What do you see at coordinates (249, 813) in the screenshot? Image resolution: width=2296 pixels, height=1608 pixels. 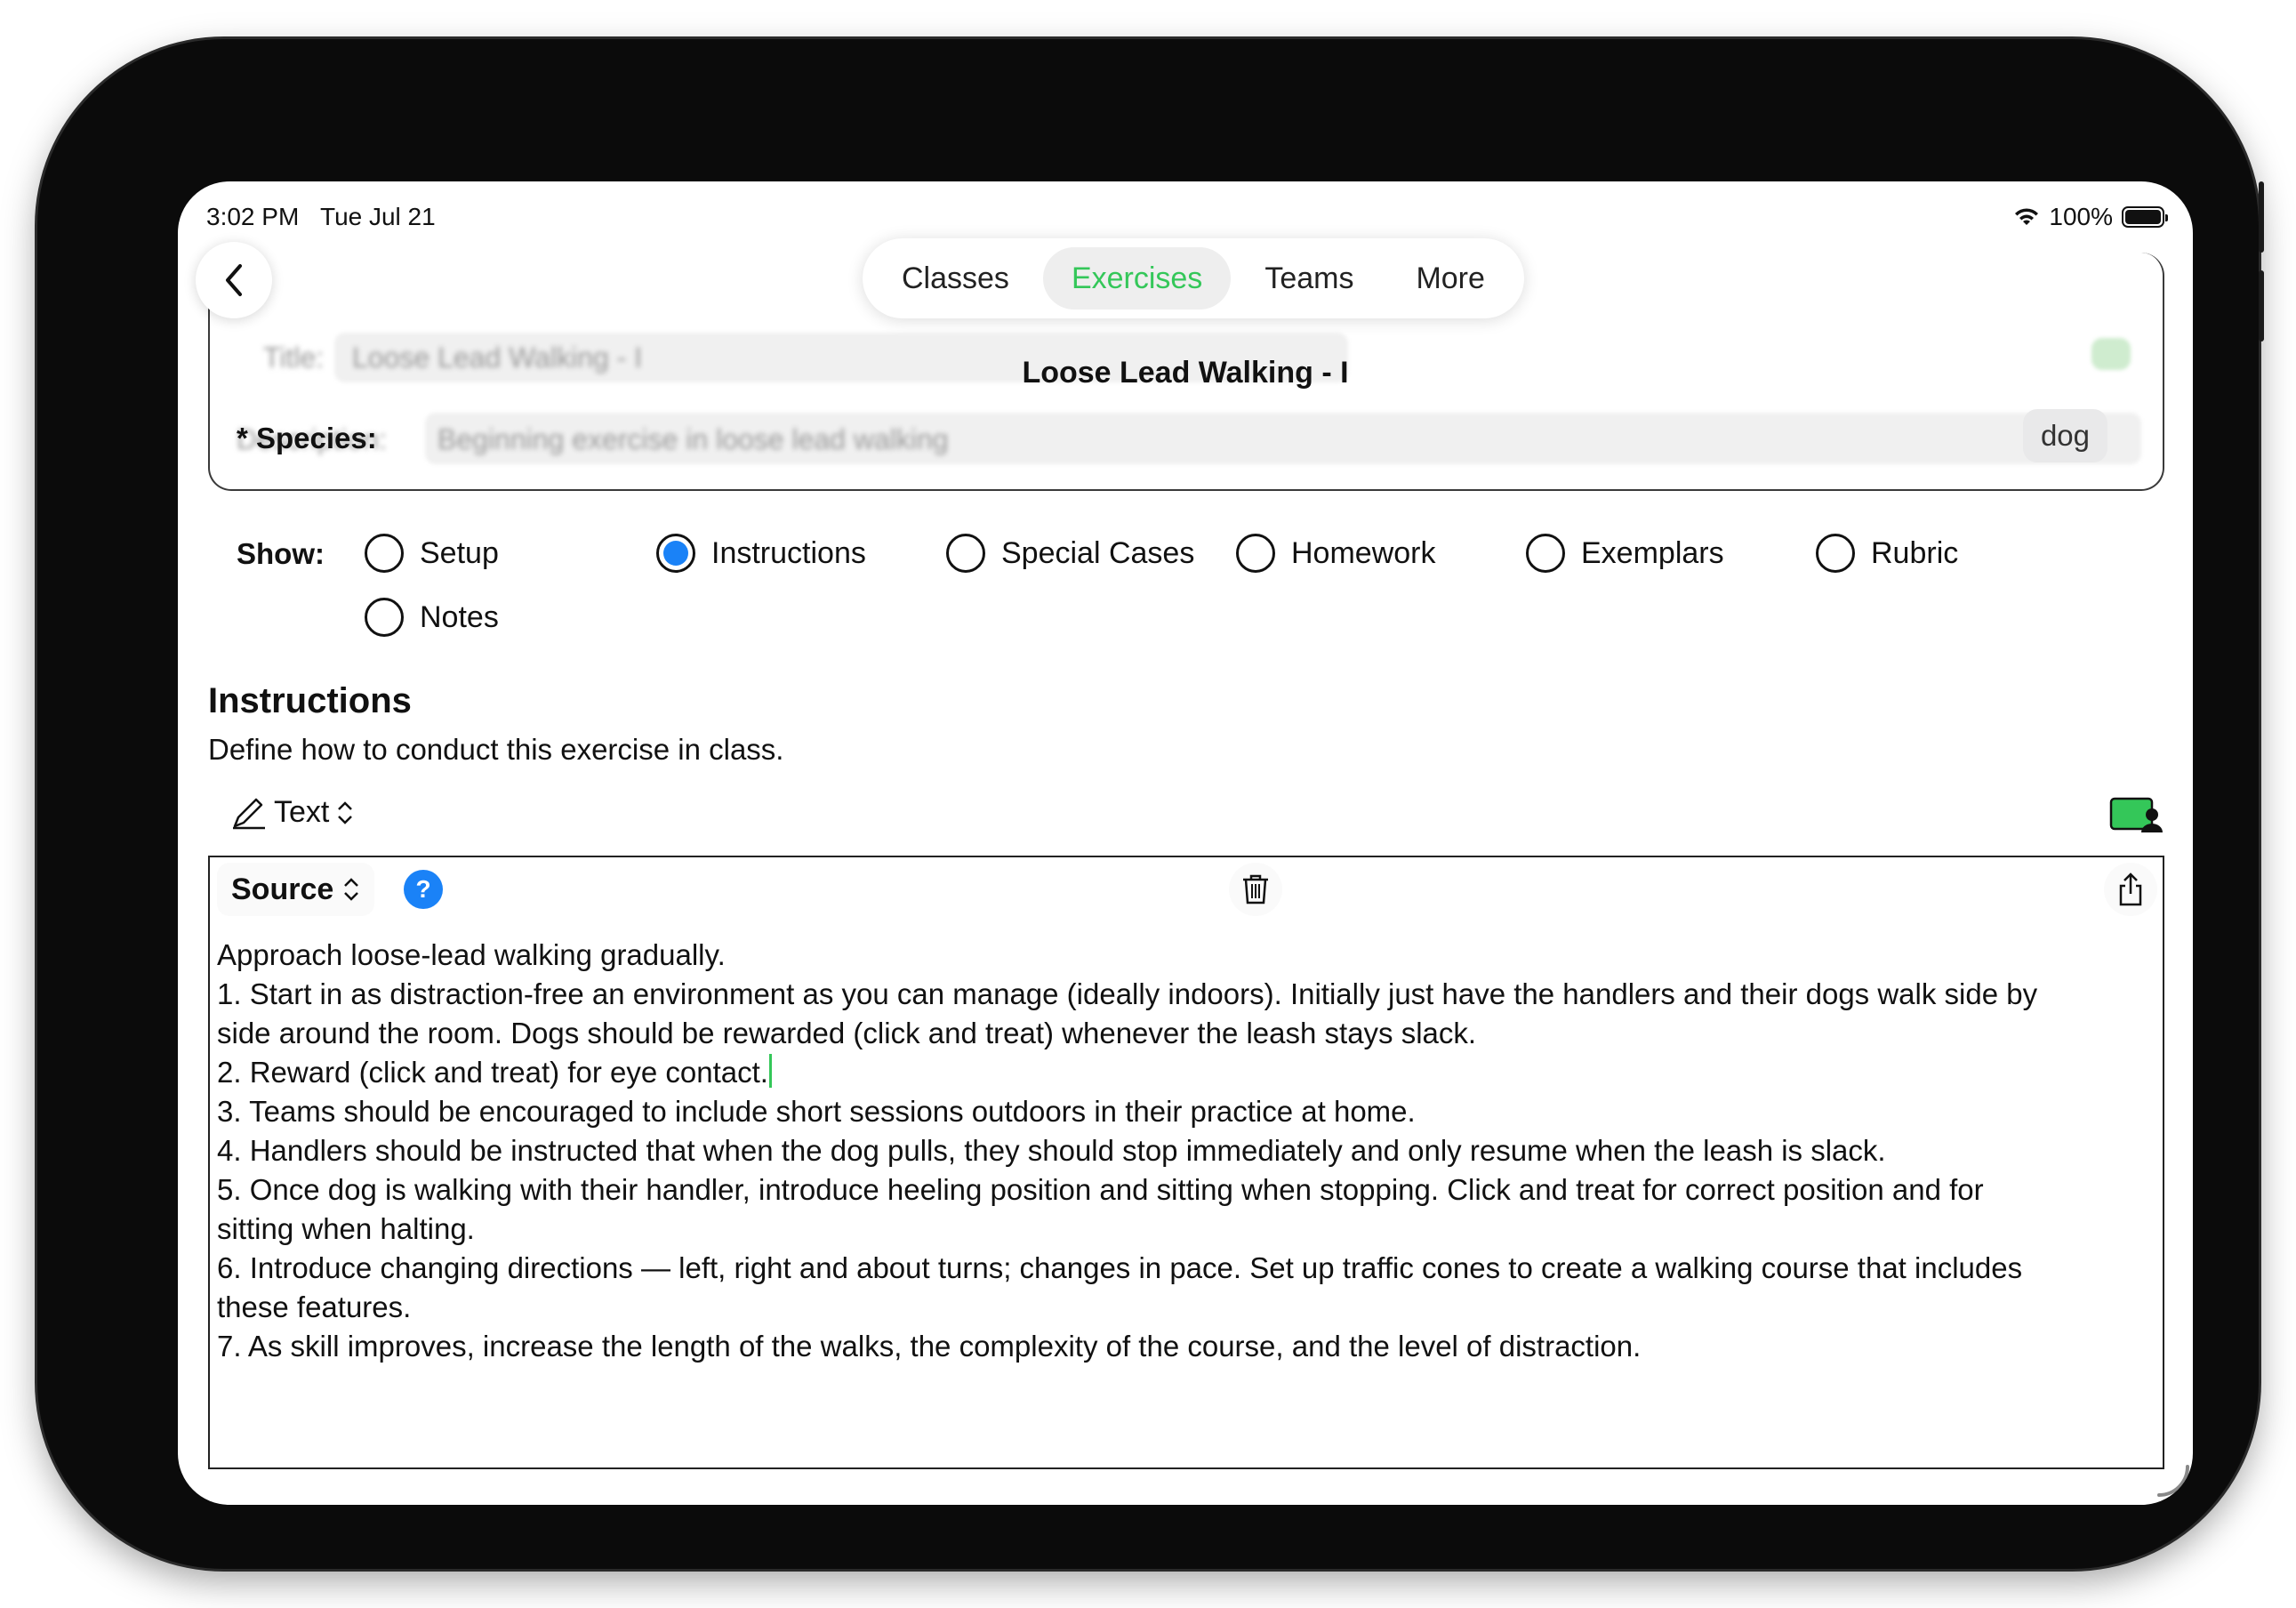 I see `pencil-icon` at bounding box center [249, 813].